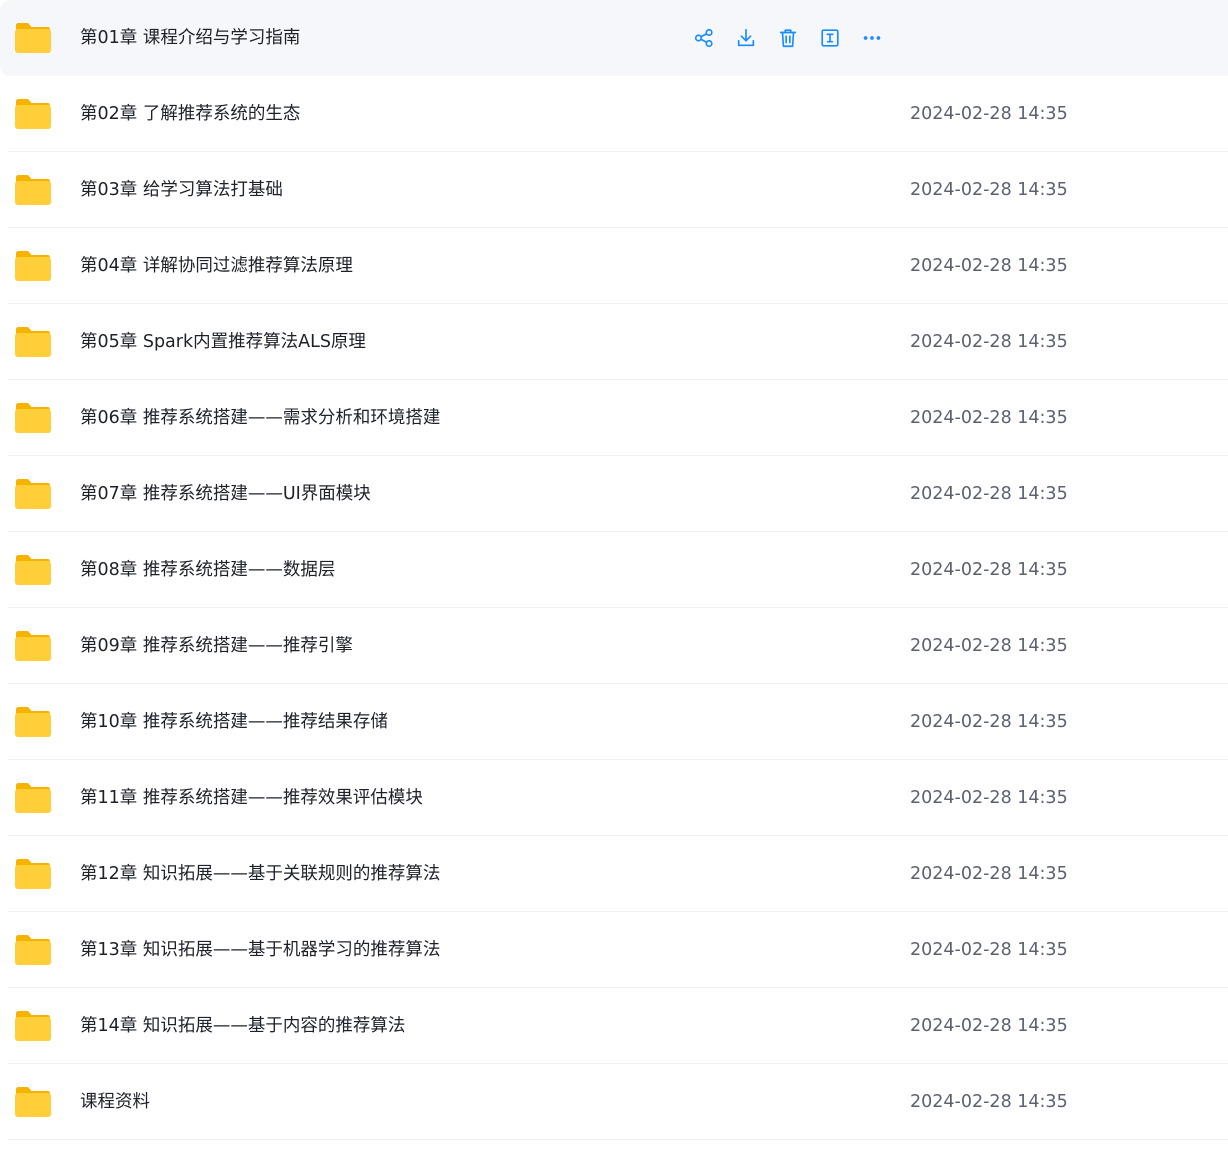 This screenshot has width=1228, height=1151. I want to click on file-row: 第07章 推荐系统搭建——UI界面模块 2024-02-28 14:35, so click(614, 494).